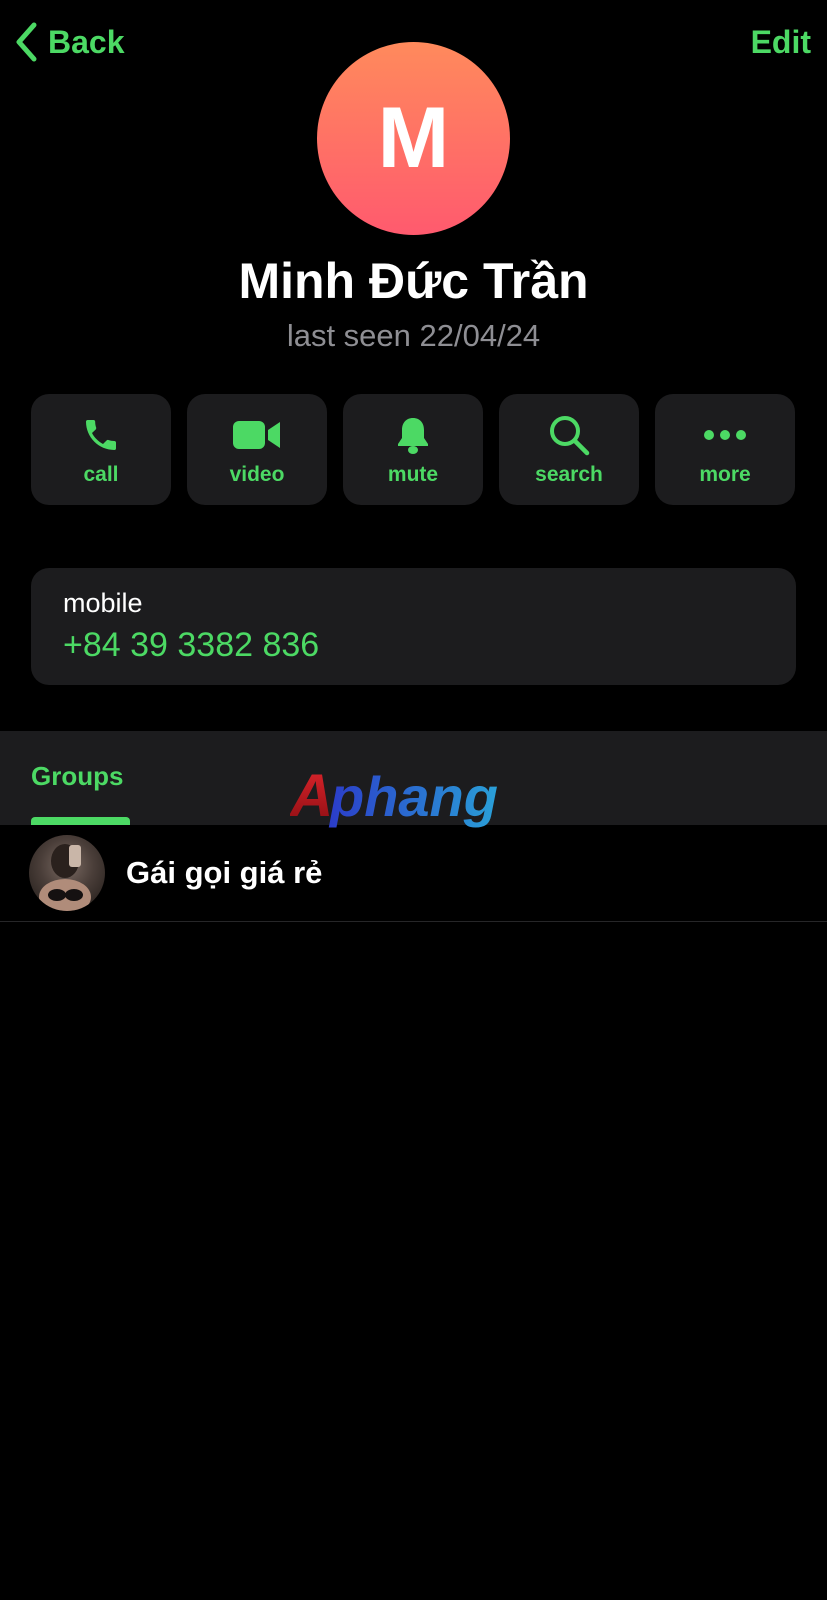  What do you see at coordinates (413, 435) in the screenshot?
I see `bell-icon` at bounding box center [413, 435].